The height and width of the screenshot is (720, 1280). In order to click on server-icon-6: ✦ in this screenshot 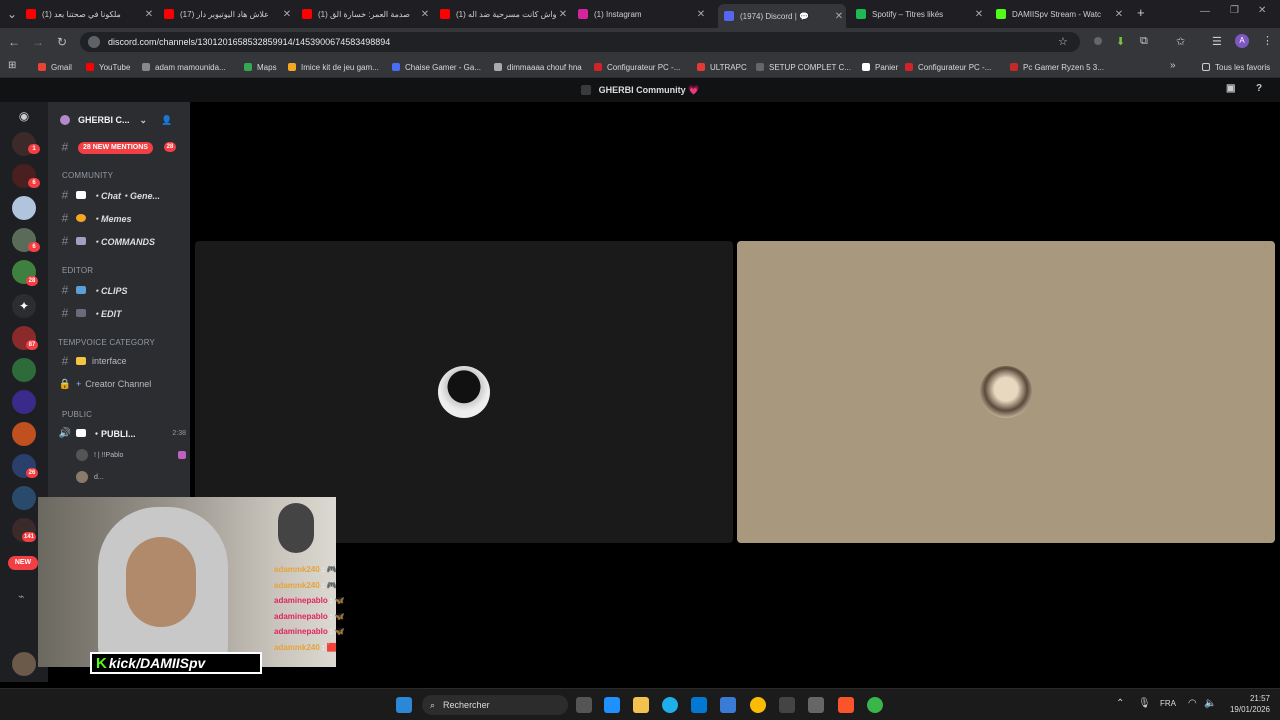, I will do `click(24, 306)`.